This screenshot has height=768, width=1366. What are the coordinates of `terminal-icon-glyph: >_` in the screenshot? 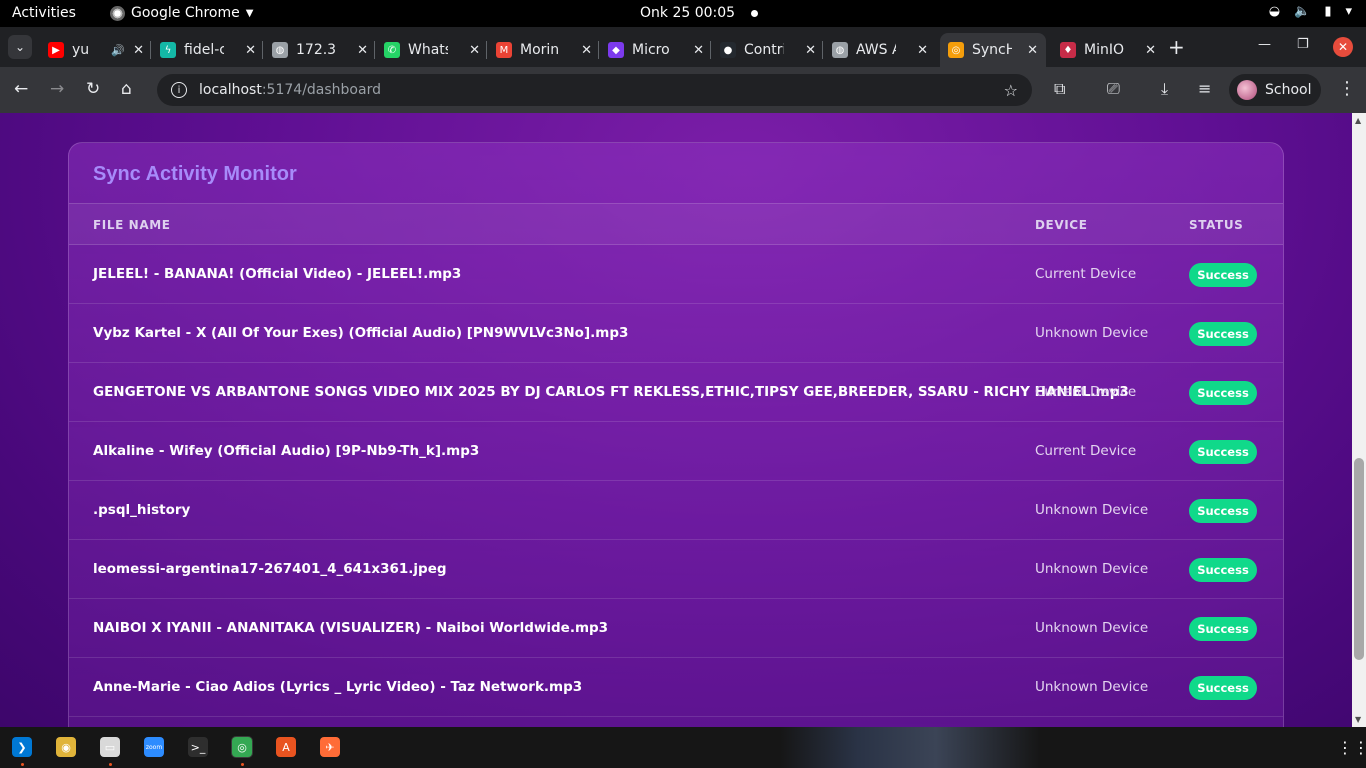 It's located at (198, 747).